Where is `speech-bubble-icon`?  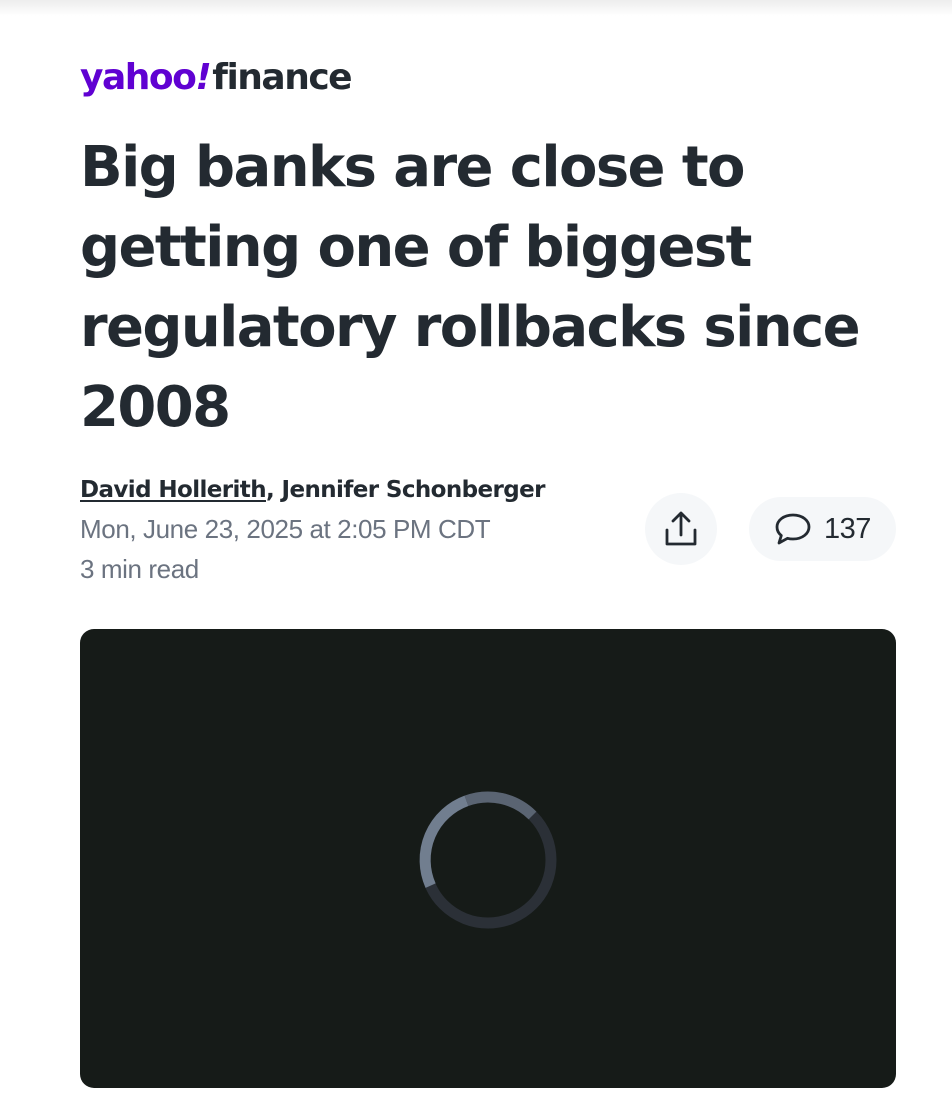
speech-bubble-icon is located at coordinates (793, 529).